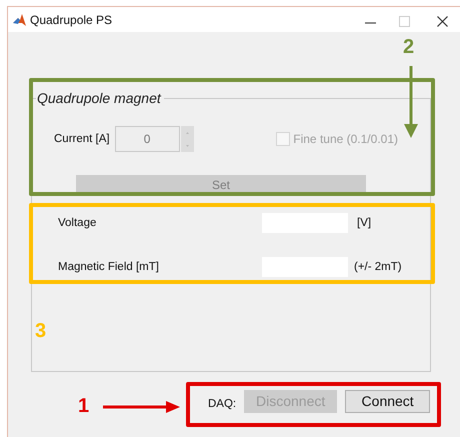 This screenshot has width=460, height=437. I want to click on fine-tune-label: Fine tune (0.1/0.01), so click(345, 139).